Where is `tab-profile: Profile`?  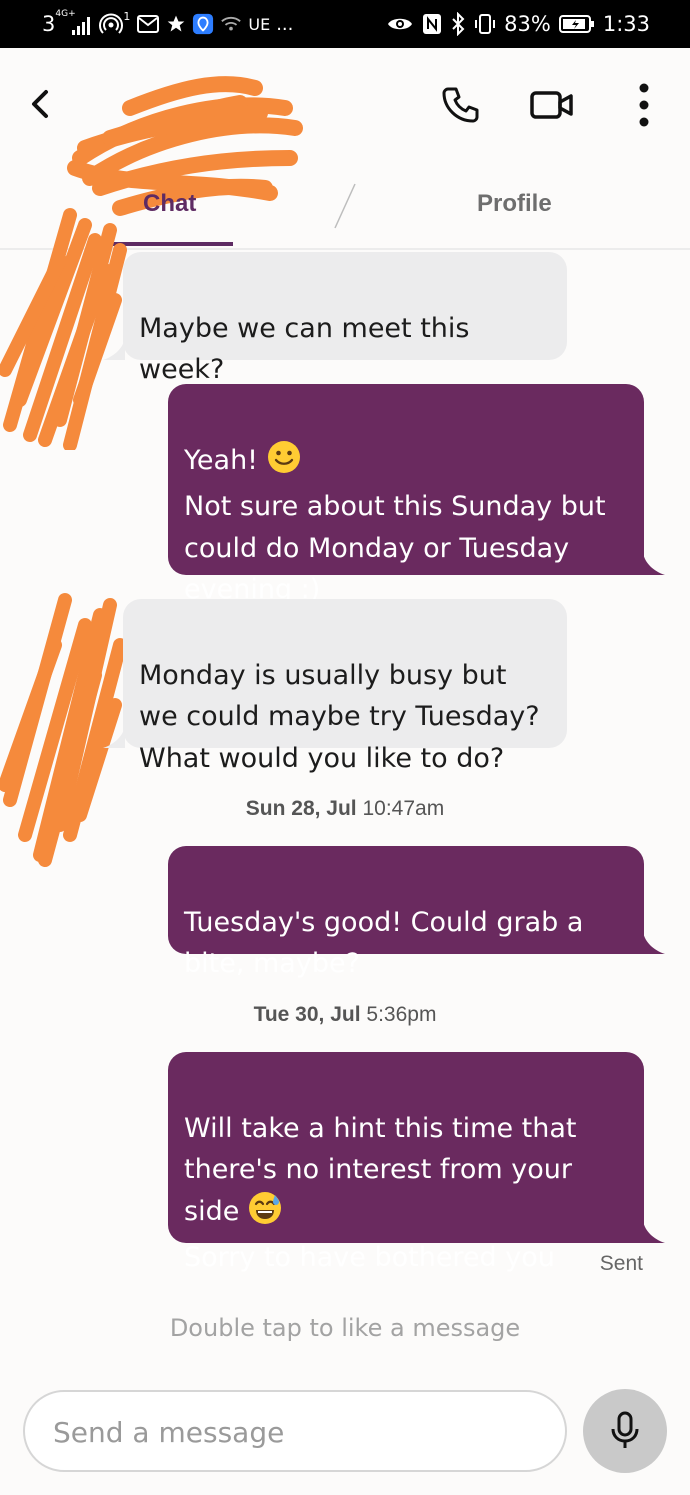 tab-profile: Profile is located at coordinates (514, 204).